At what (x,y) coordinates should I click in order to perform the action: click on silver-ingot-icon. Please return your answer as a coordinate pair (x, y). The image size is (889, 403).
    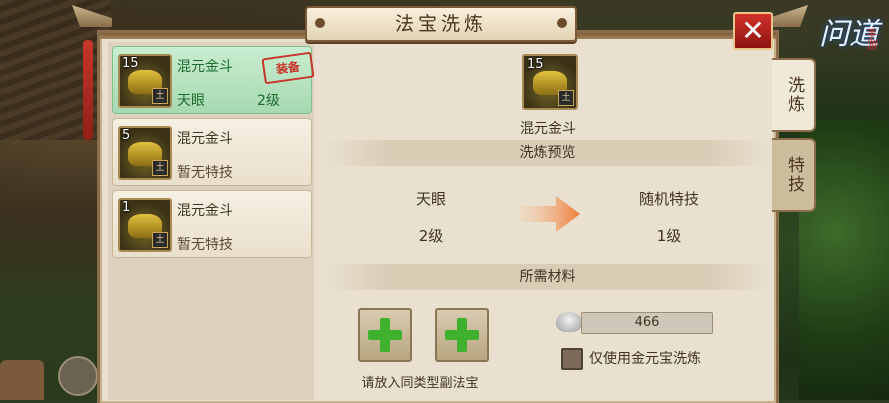
    Looking at the image, I should click on (569, 322).